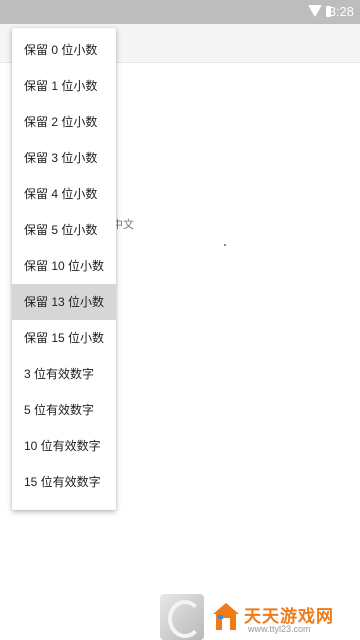  I want to click on menu-item-round-3: 保留 3 位小数, so click(64, 158).